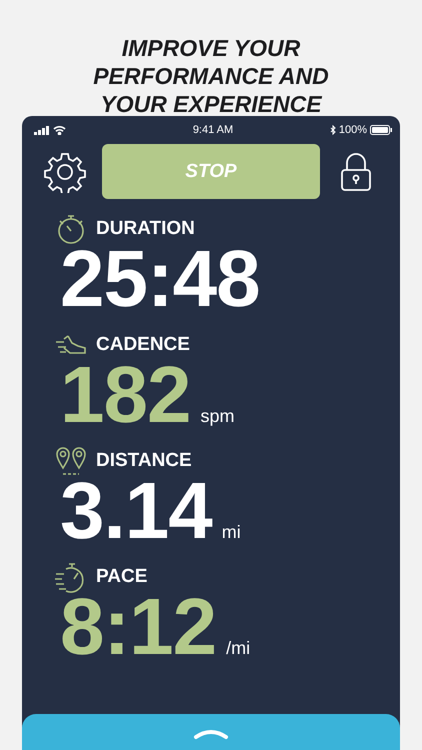  What do you see at coordinates (213, 130) in the screenshot?
I see `status-time: 9:41 AM` at bounding box center [213, 130].